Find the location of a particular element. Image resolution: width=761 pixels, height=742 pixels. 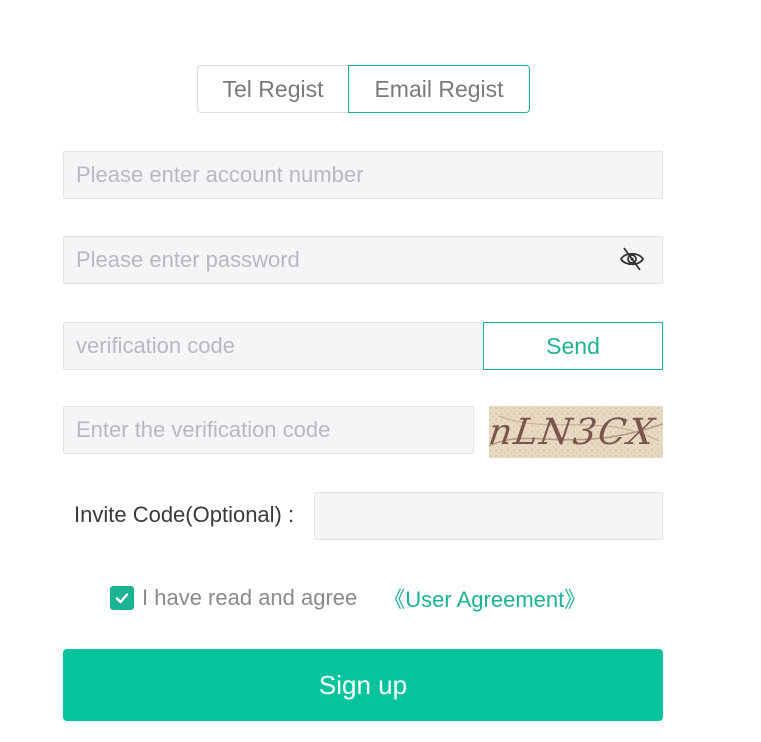

user-agreement-link: 《User Agreement》 is located at coordinates (484, 598).